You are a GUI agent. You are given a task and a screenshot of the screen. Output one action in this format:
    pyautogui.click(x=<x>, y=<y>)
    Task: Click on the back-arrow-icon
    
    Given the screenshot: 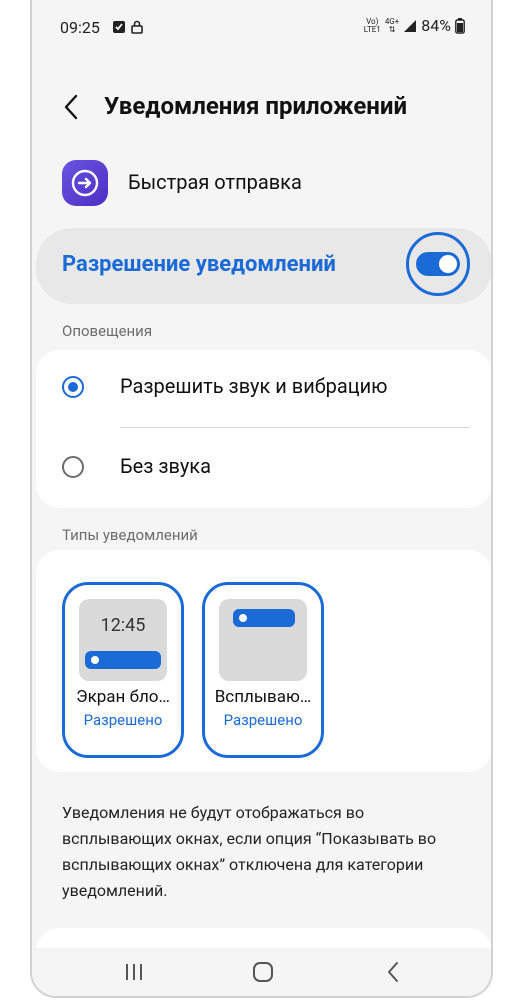 What is the action you would take?
    pyautogui.click(x=72, y=107)
    